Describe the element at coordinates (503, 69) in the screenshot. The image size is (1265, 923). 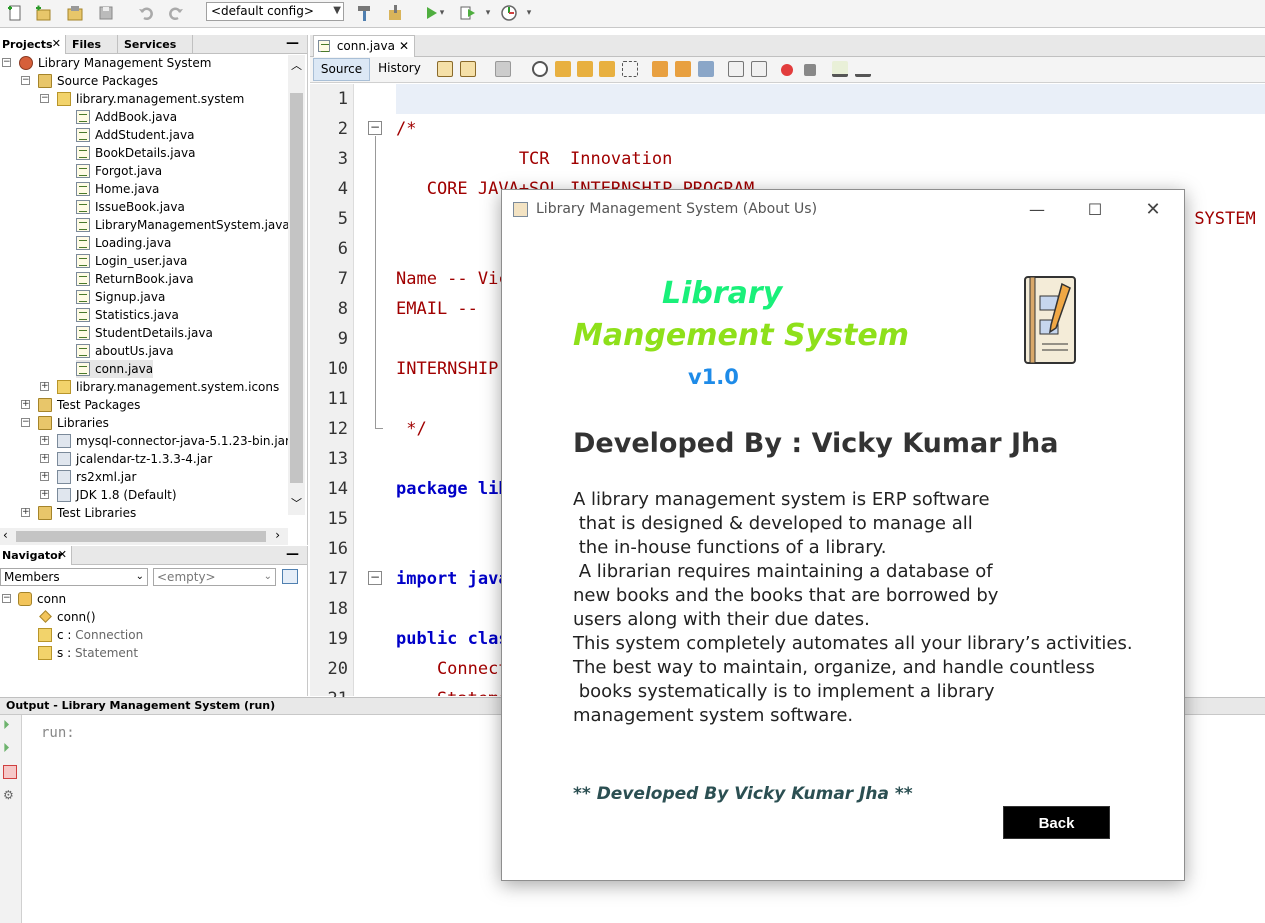
I see `forward-icon` at that location.